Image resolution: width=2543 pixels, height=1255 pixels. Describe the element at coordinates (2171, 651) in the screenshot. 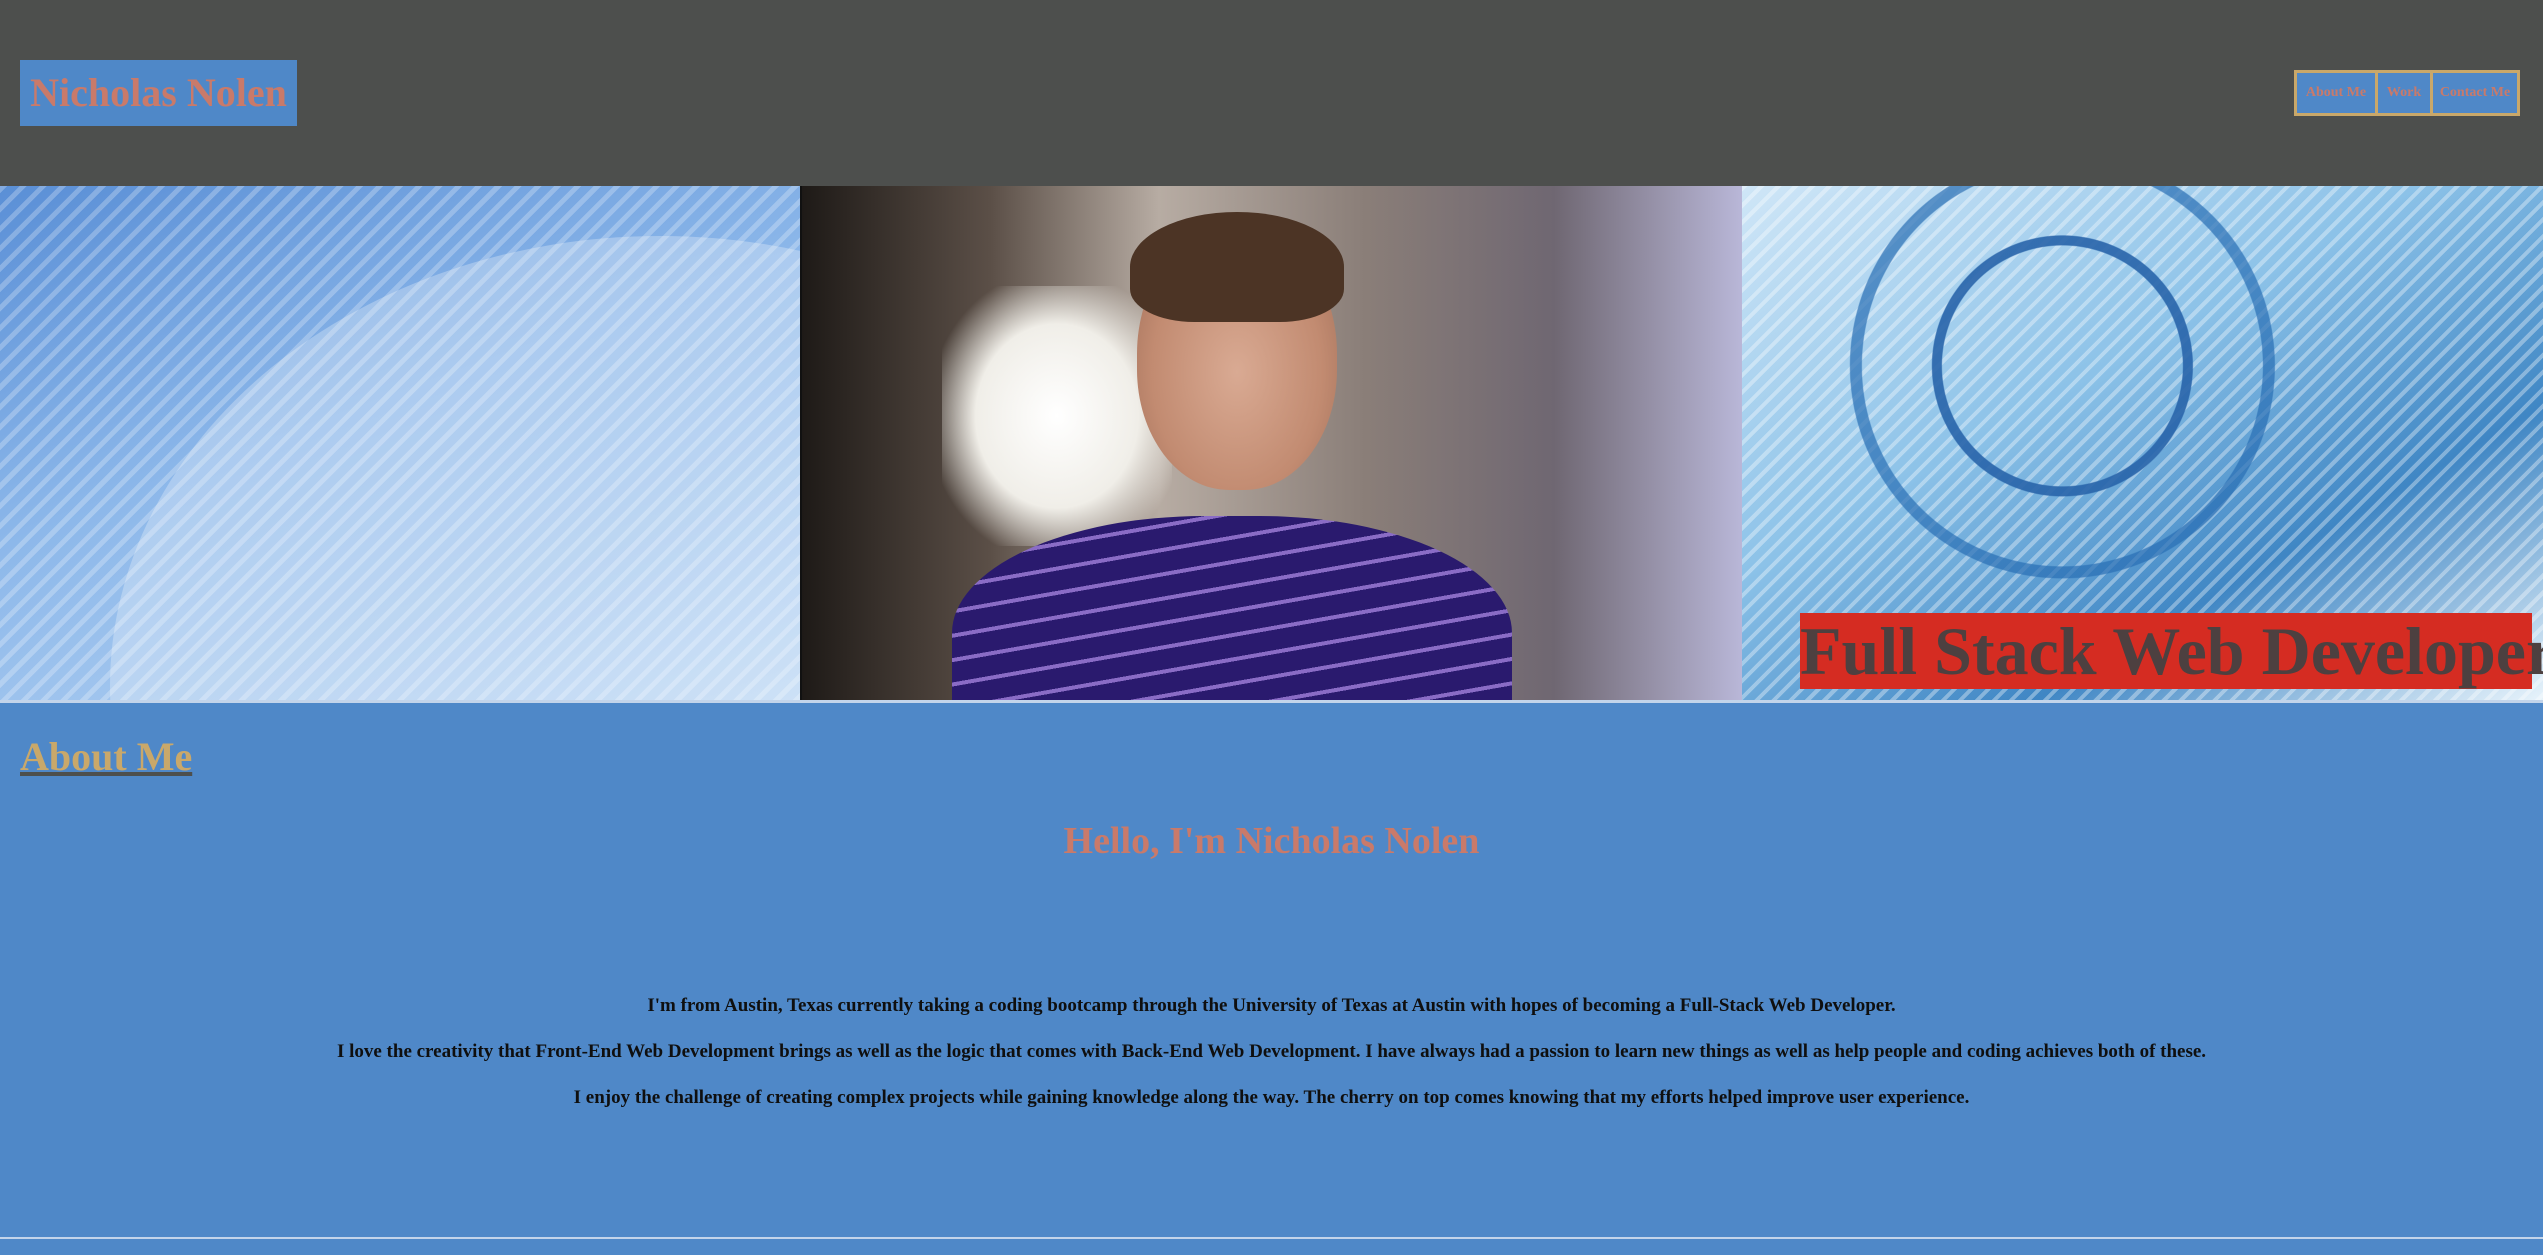

I see `headline-banner: Full Stack Web Developer` at that location.